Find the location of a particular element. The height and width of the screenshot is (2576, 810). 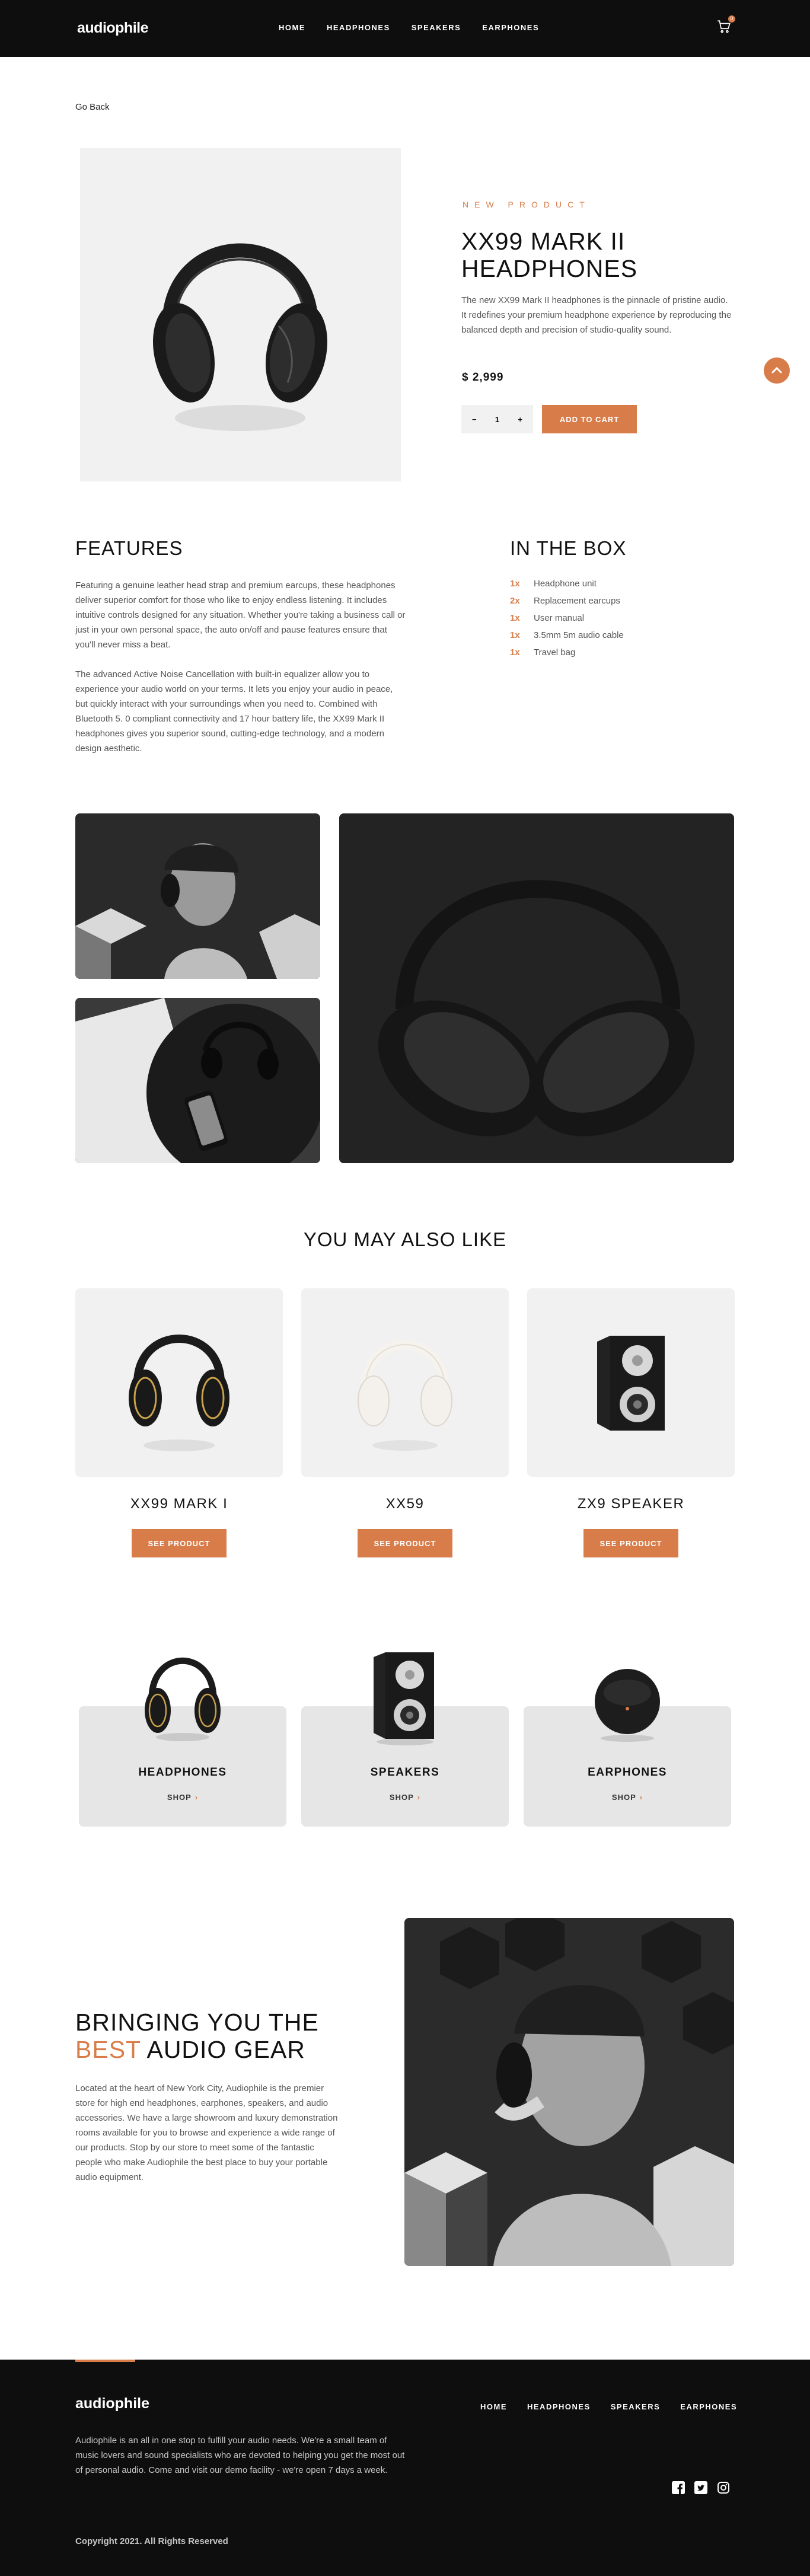

recommendation-name: XX59 is located at coordinates (405, 1504).